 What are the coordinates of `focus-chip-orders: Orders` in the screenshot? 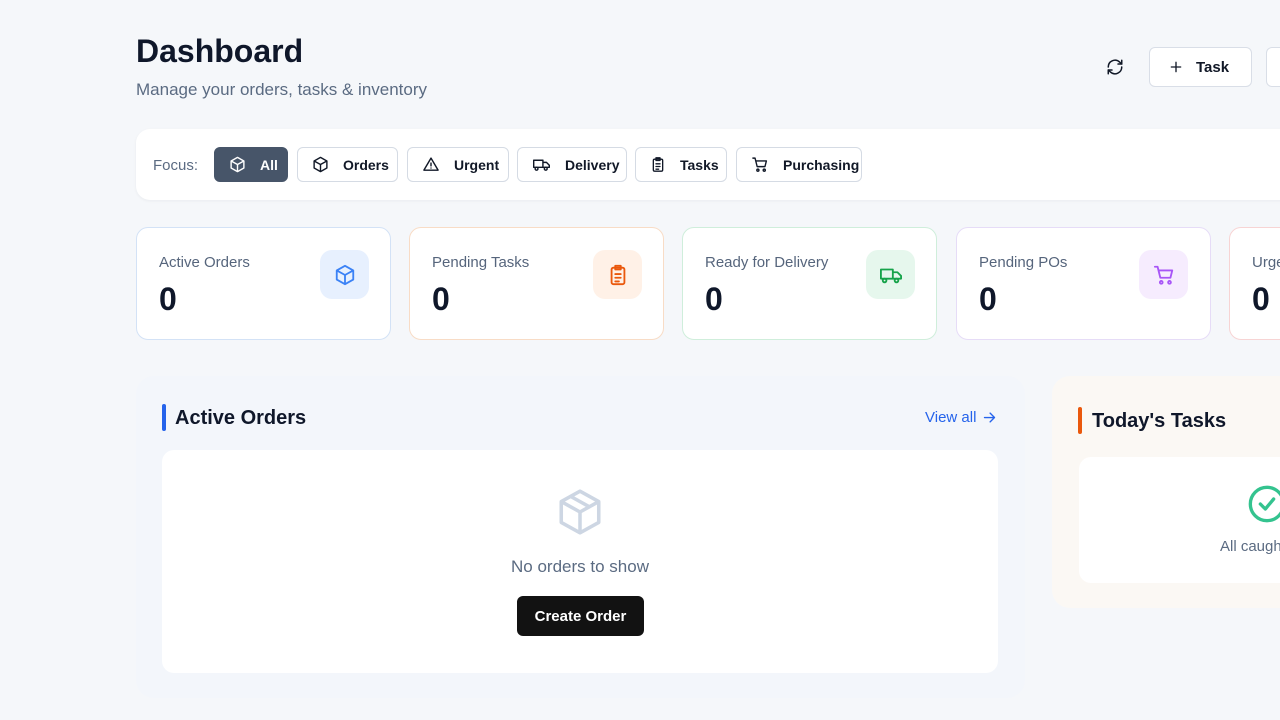 It's located at (347, 164).